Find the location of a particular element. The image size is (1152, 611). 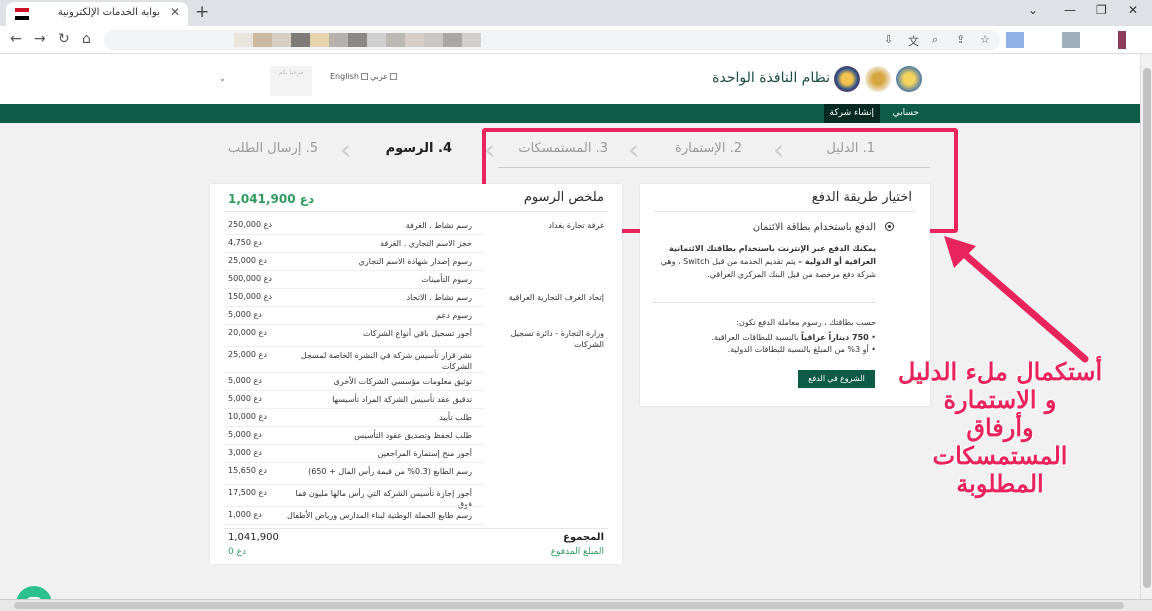

zoom-icon: ⌕ is located at coordinates (935, 40).